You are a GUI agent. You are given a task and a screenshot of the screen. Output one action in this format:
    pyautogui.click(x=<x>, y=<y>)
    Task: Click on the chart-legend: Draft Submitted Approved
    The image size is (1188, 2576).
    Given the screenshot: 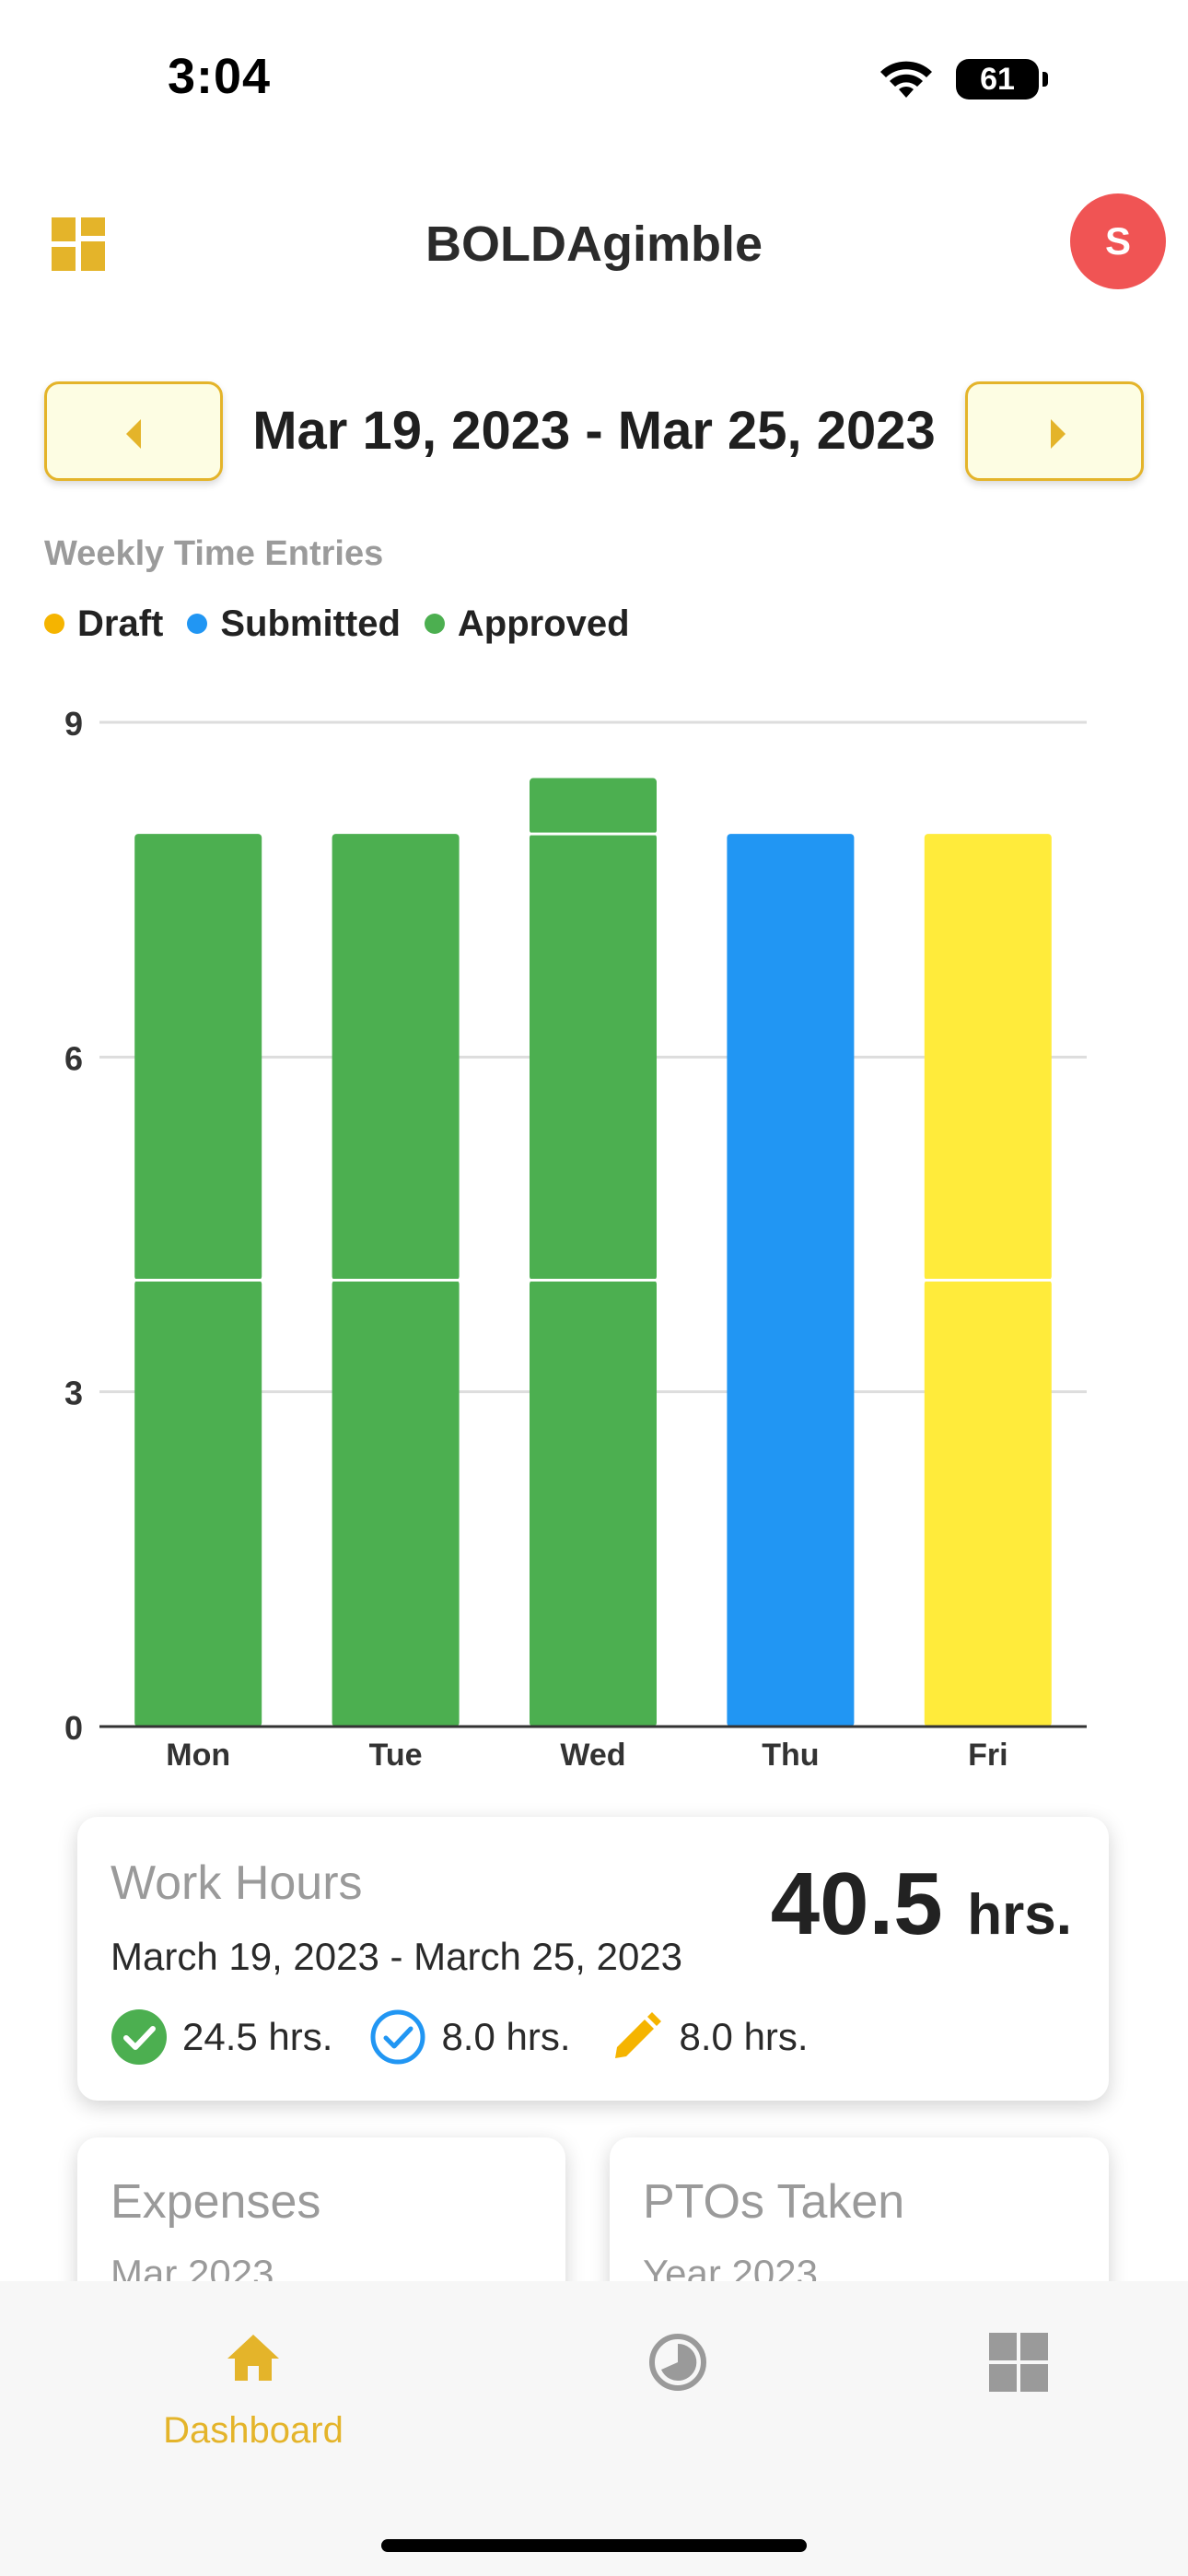 What is the action you would take?
    pyautogui.click(x=349, y=624)
    